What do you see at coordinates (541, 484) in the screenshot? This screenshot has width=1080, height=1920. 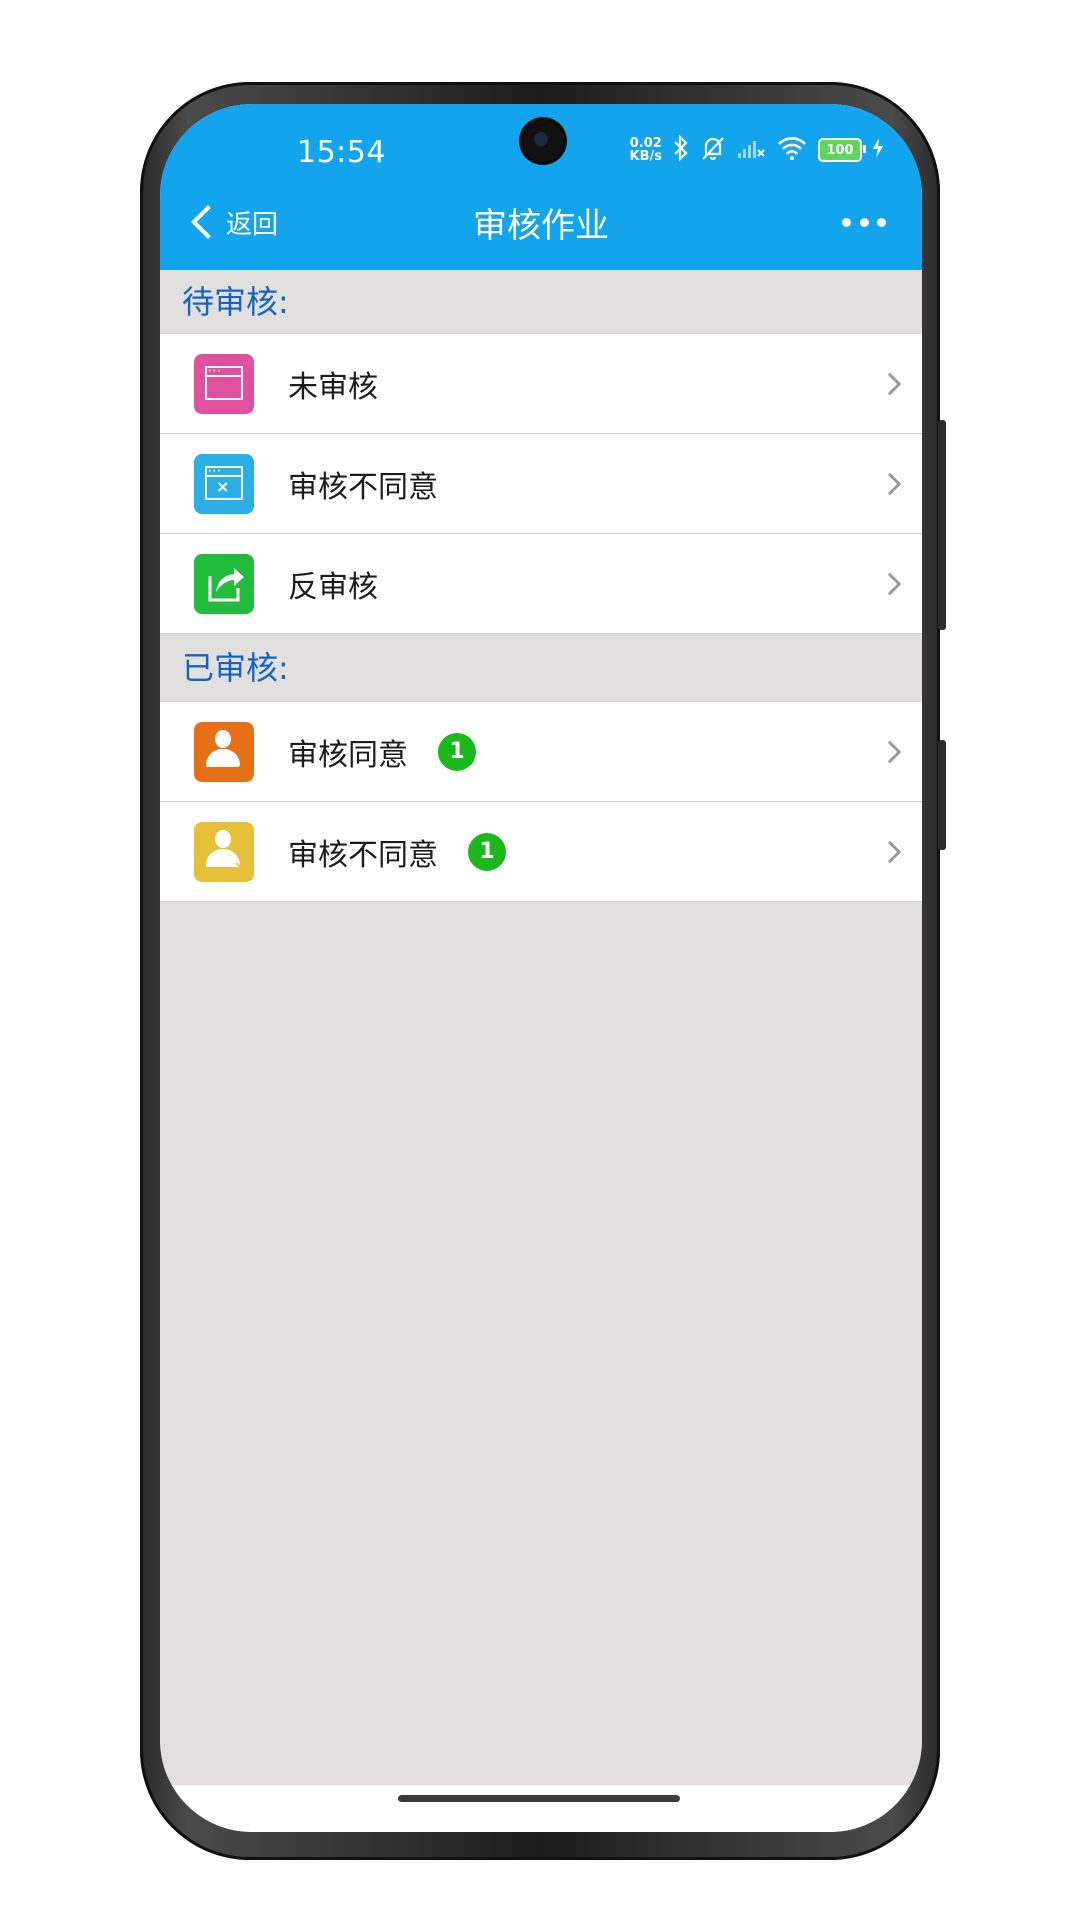 I see `list-item-rejected-pending: ••• × 审核不同意` at bounding box center [541, 484].